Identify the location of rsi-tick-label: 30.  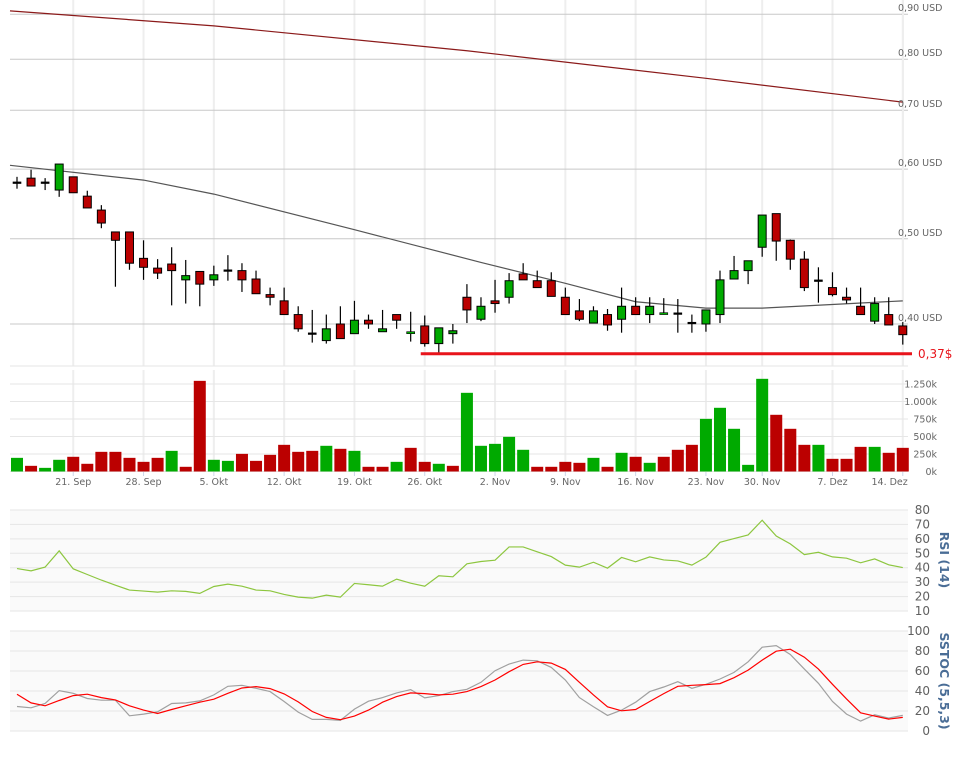
(922, 582).